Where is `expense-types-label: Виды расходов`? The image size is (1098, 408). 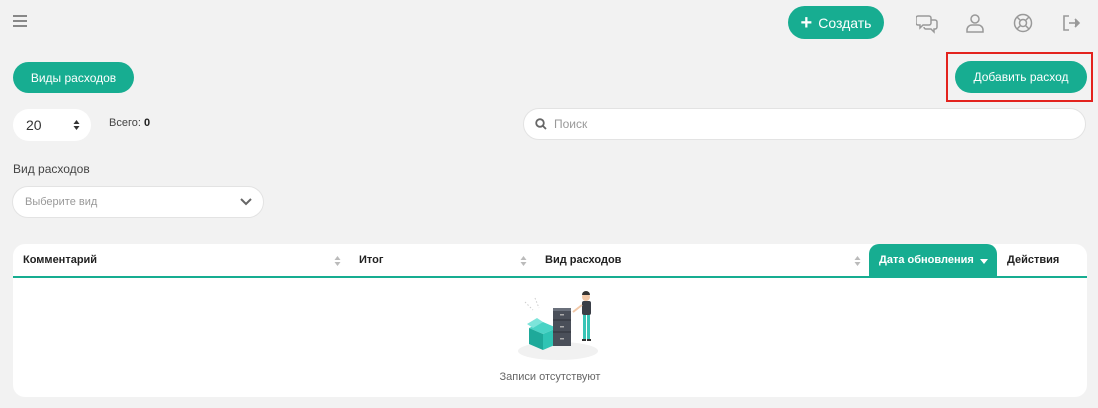 expense-types-label: Виды расходов is located at coordinates (73, 77).